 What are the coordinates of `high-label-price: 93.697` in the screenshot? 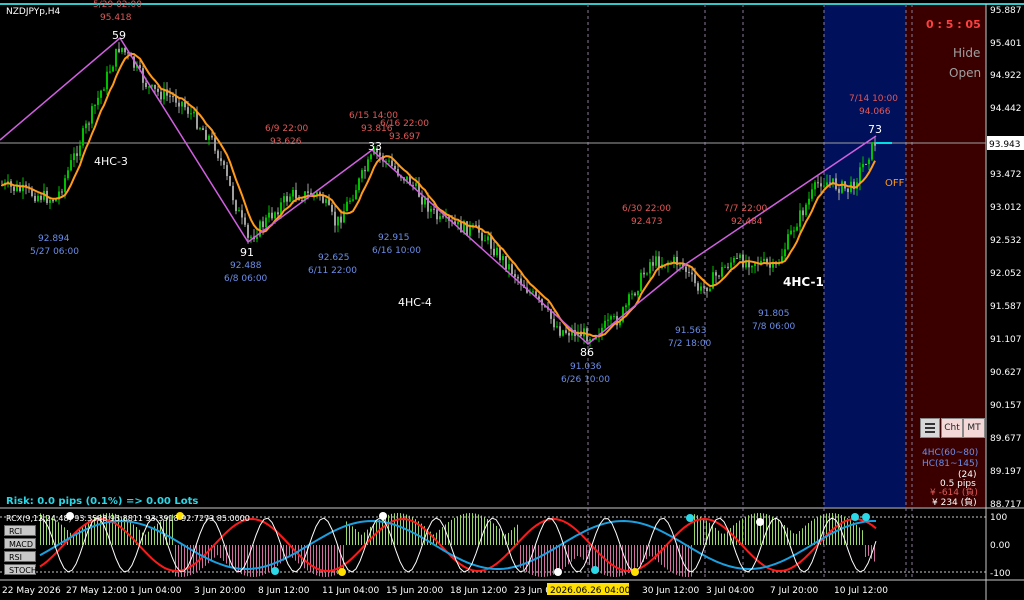 It's located at (405, 137).